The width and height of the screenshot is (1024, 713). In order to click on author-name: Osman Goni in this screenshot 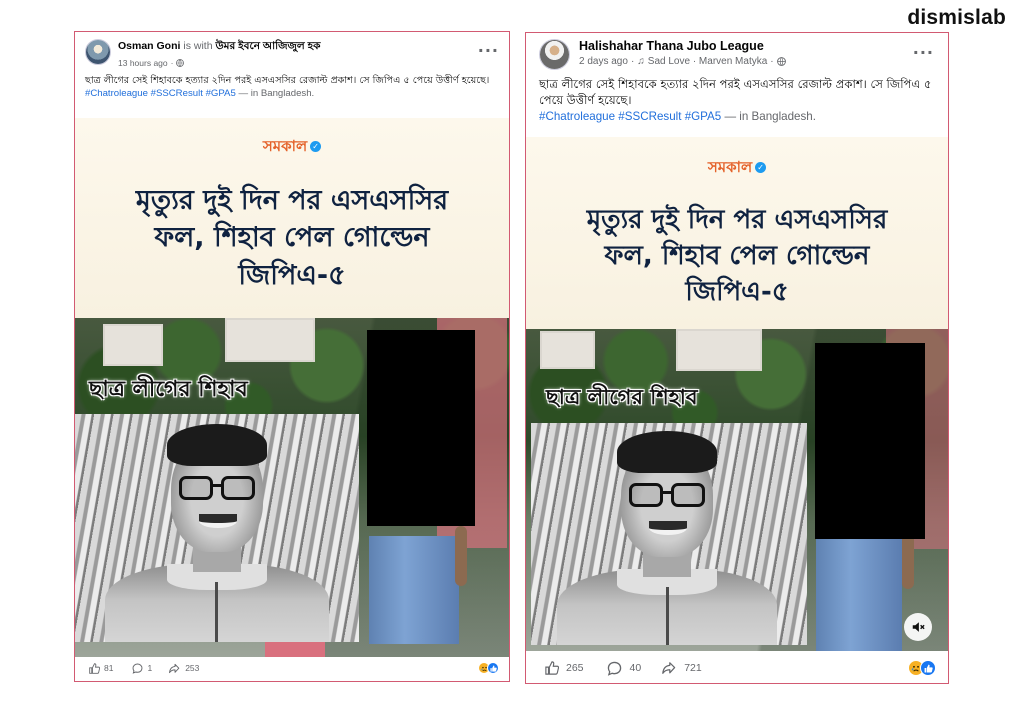, I will do `click(149, 46)`.